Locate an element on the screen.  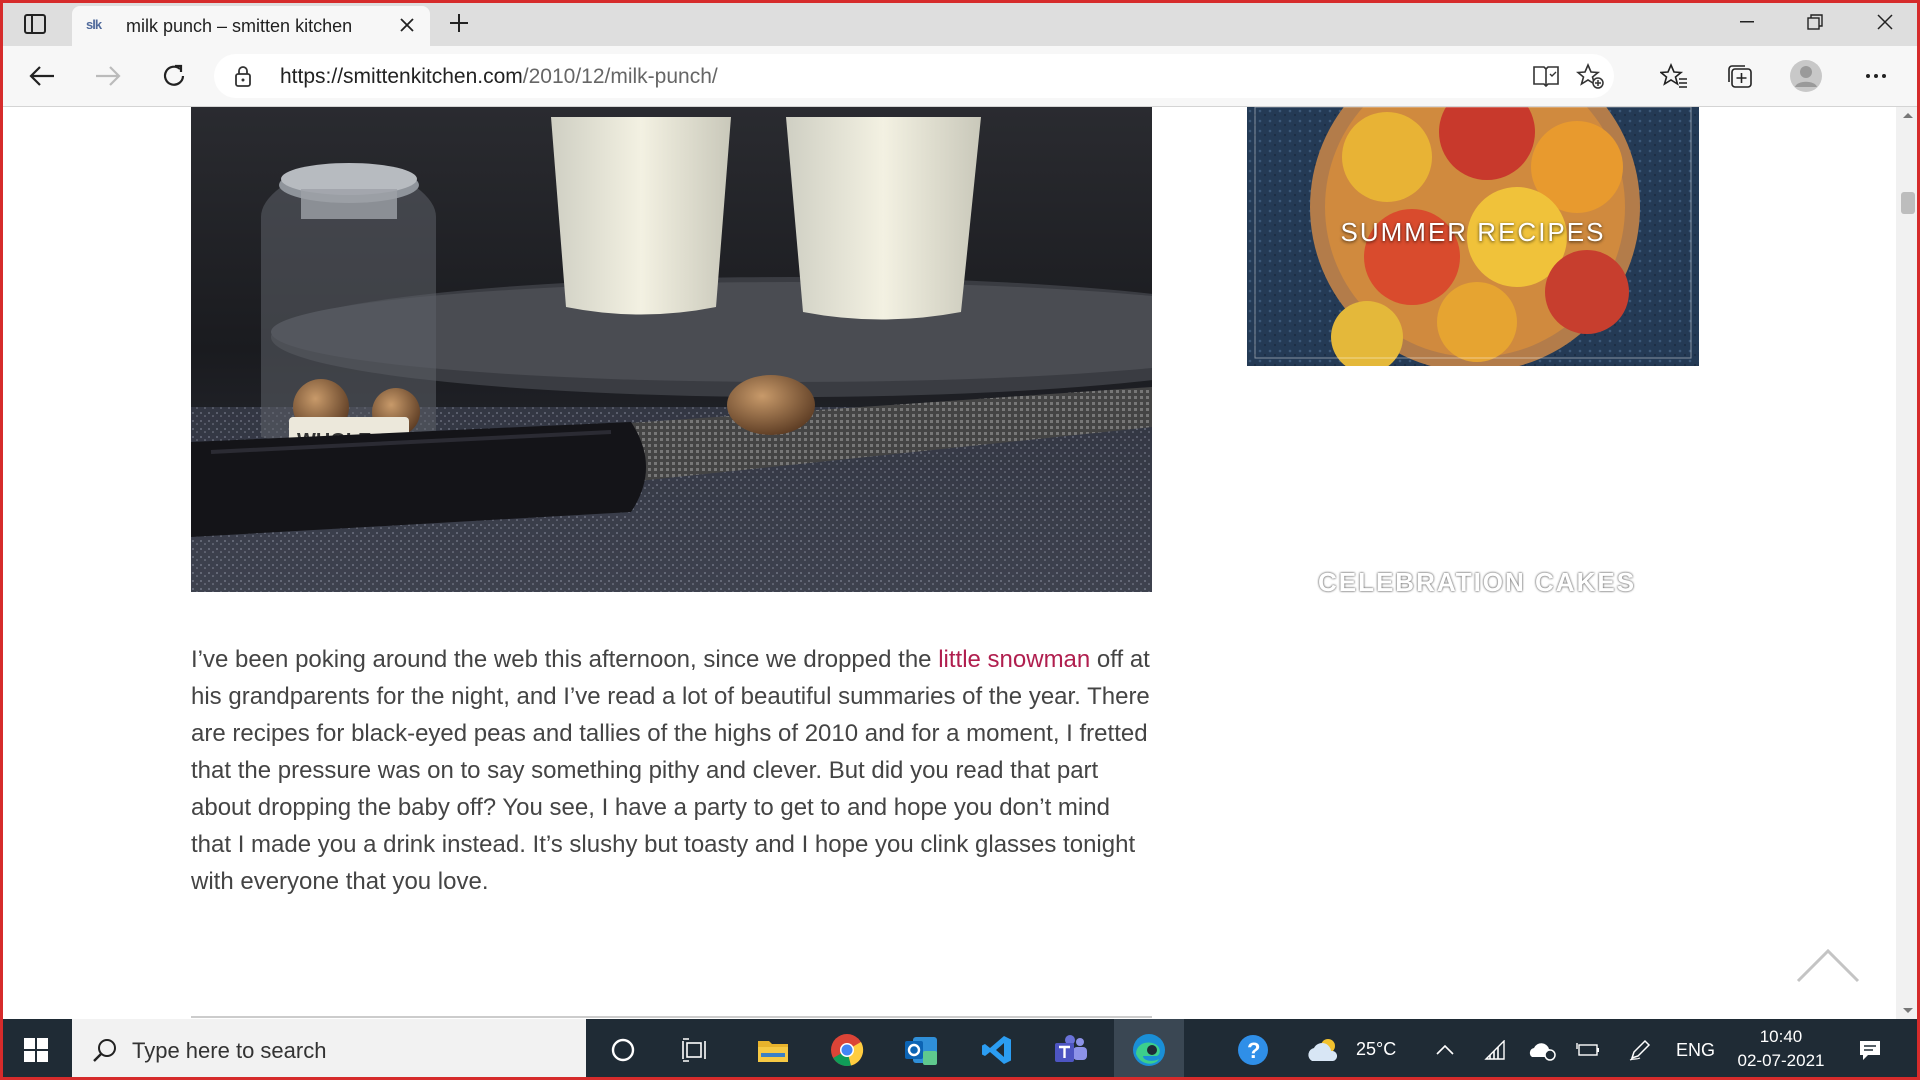
collections-button is located at coordinates (1740, 76).